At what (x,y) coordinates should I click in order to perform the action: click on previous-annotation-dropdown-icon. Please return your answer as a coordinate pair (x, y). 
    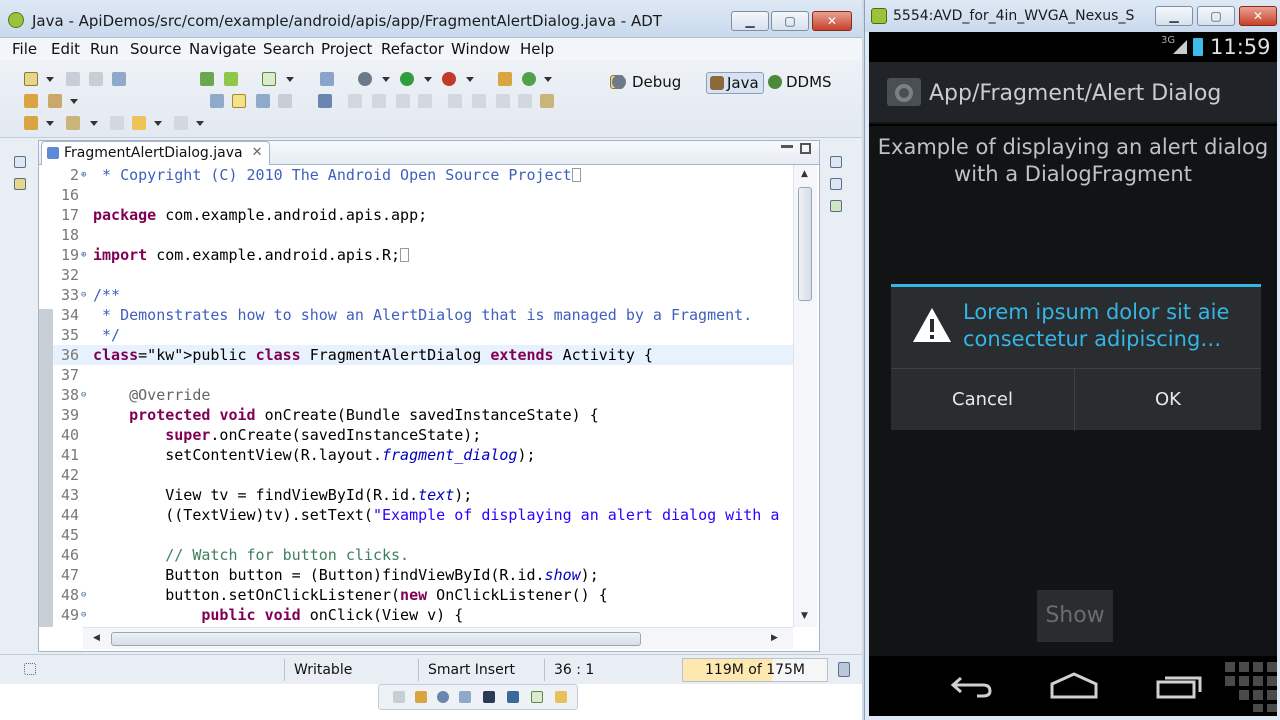
    Looking at the image, I should click on (94, 123).